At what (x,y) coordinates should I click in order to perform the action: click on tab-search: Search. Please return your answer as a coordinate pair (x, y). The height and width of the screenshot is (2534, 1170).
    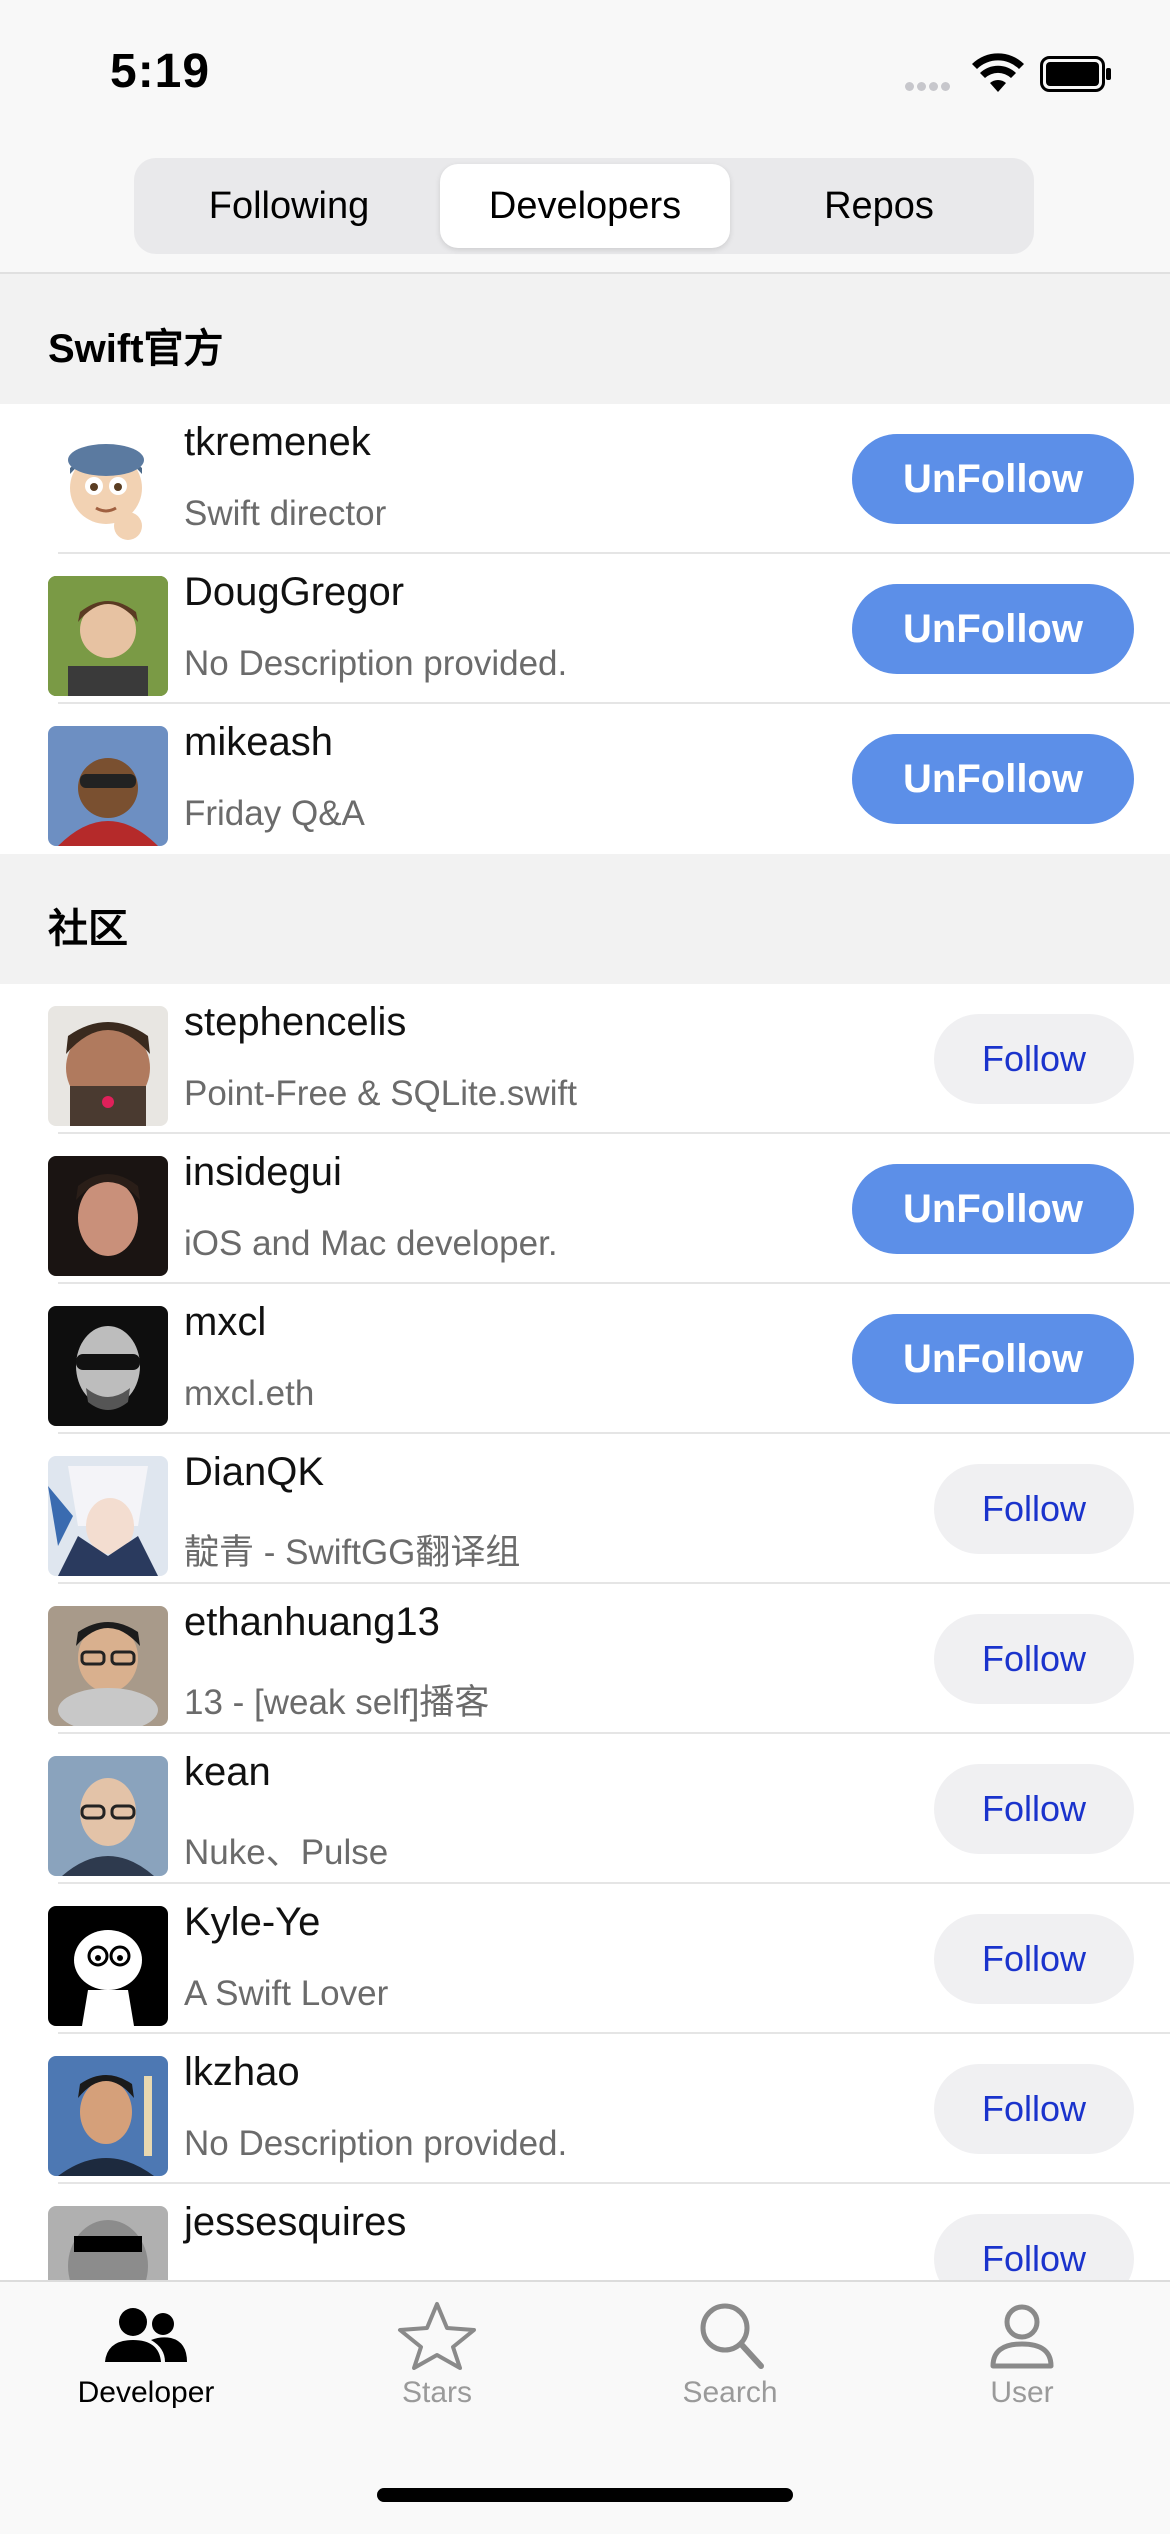
    Looking at the image, I should click on (730, 2370).